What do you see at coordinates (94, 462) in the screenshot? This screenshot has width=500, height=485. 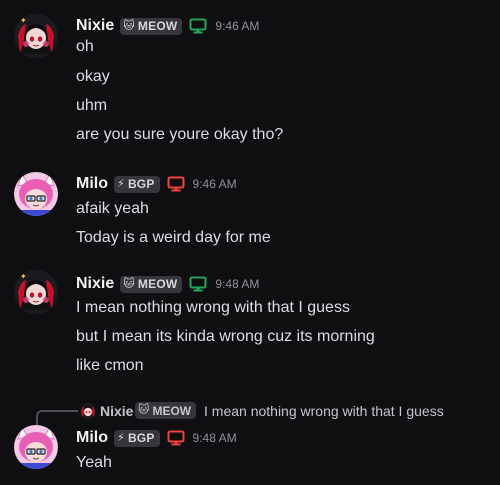 I see `message-line: Yeah` at bounding box center [94, 462].